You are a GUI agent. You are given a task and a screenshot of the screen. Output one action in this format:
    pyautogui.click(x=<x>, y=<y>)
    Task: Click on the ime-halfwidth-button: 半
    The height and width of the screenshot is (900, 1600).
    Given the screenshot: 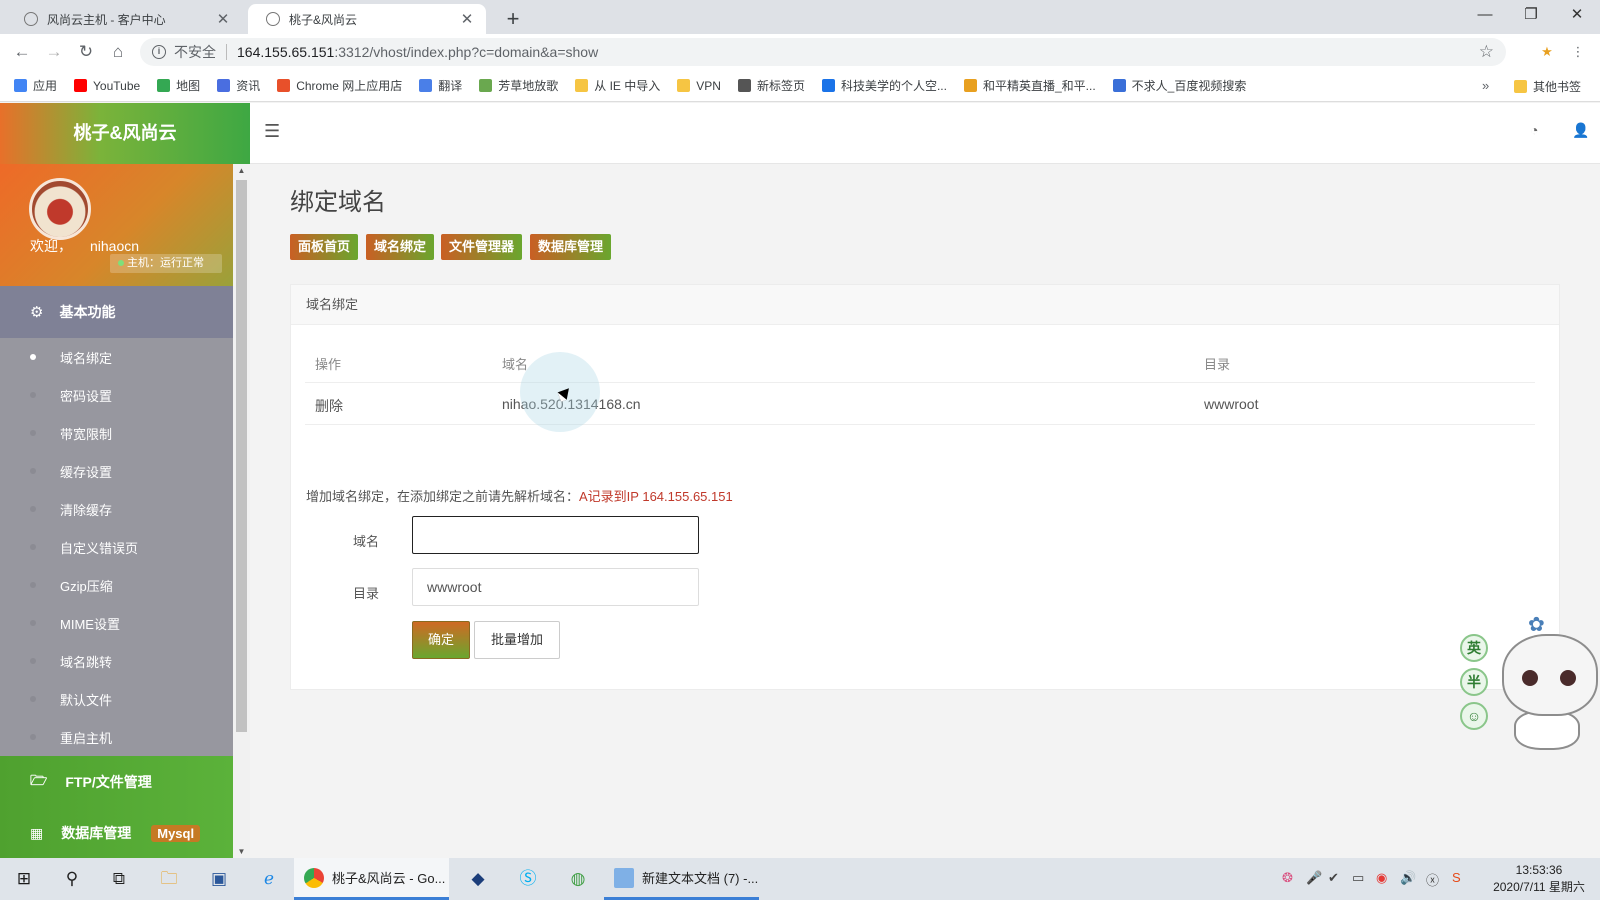 What is the action you would take?
    pyautogui.click(x=1474, y=682)
    